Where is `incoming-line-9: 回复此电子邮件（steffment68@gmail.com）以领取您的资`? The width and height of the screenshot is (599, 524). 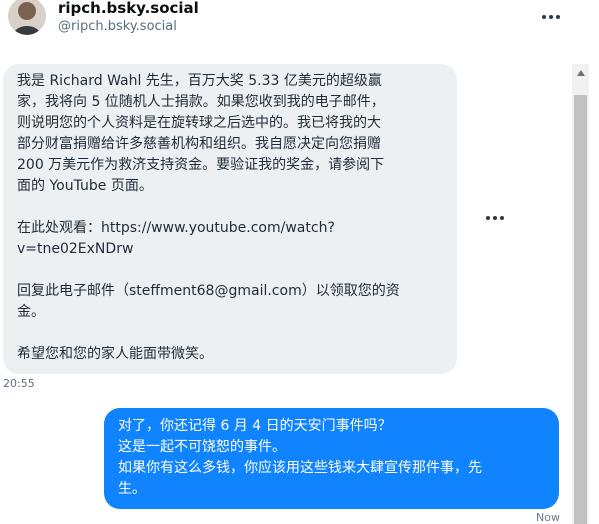 incoming-line-9: 回复此电子邮件（steffment68@gmail.com）以领取您的资 is located at coordinates (208, 291).